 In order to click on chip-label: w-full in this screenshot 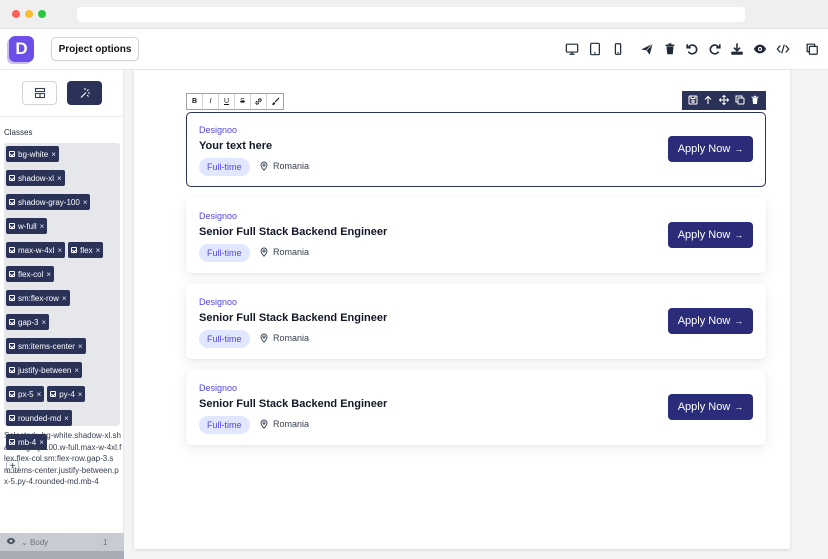, I will do `click(27, 226)`.